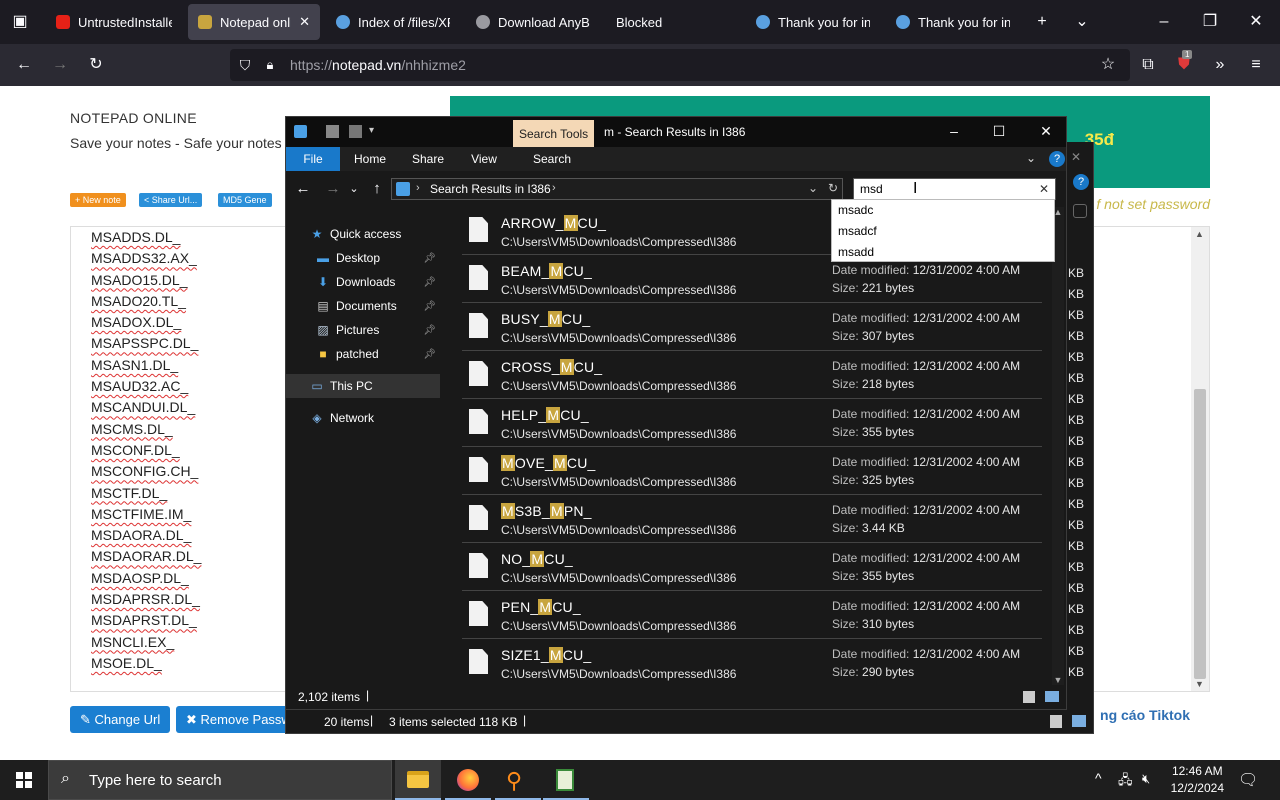  Describe the element at coordinates (845, 528) in the screenshot. I see `size-label: Size:` at that location.